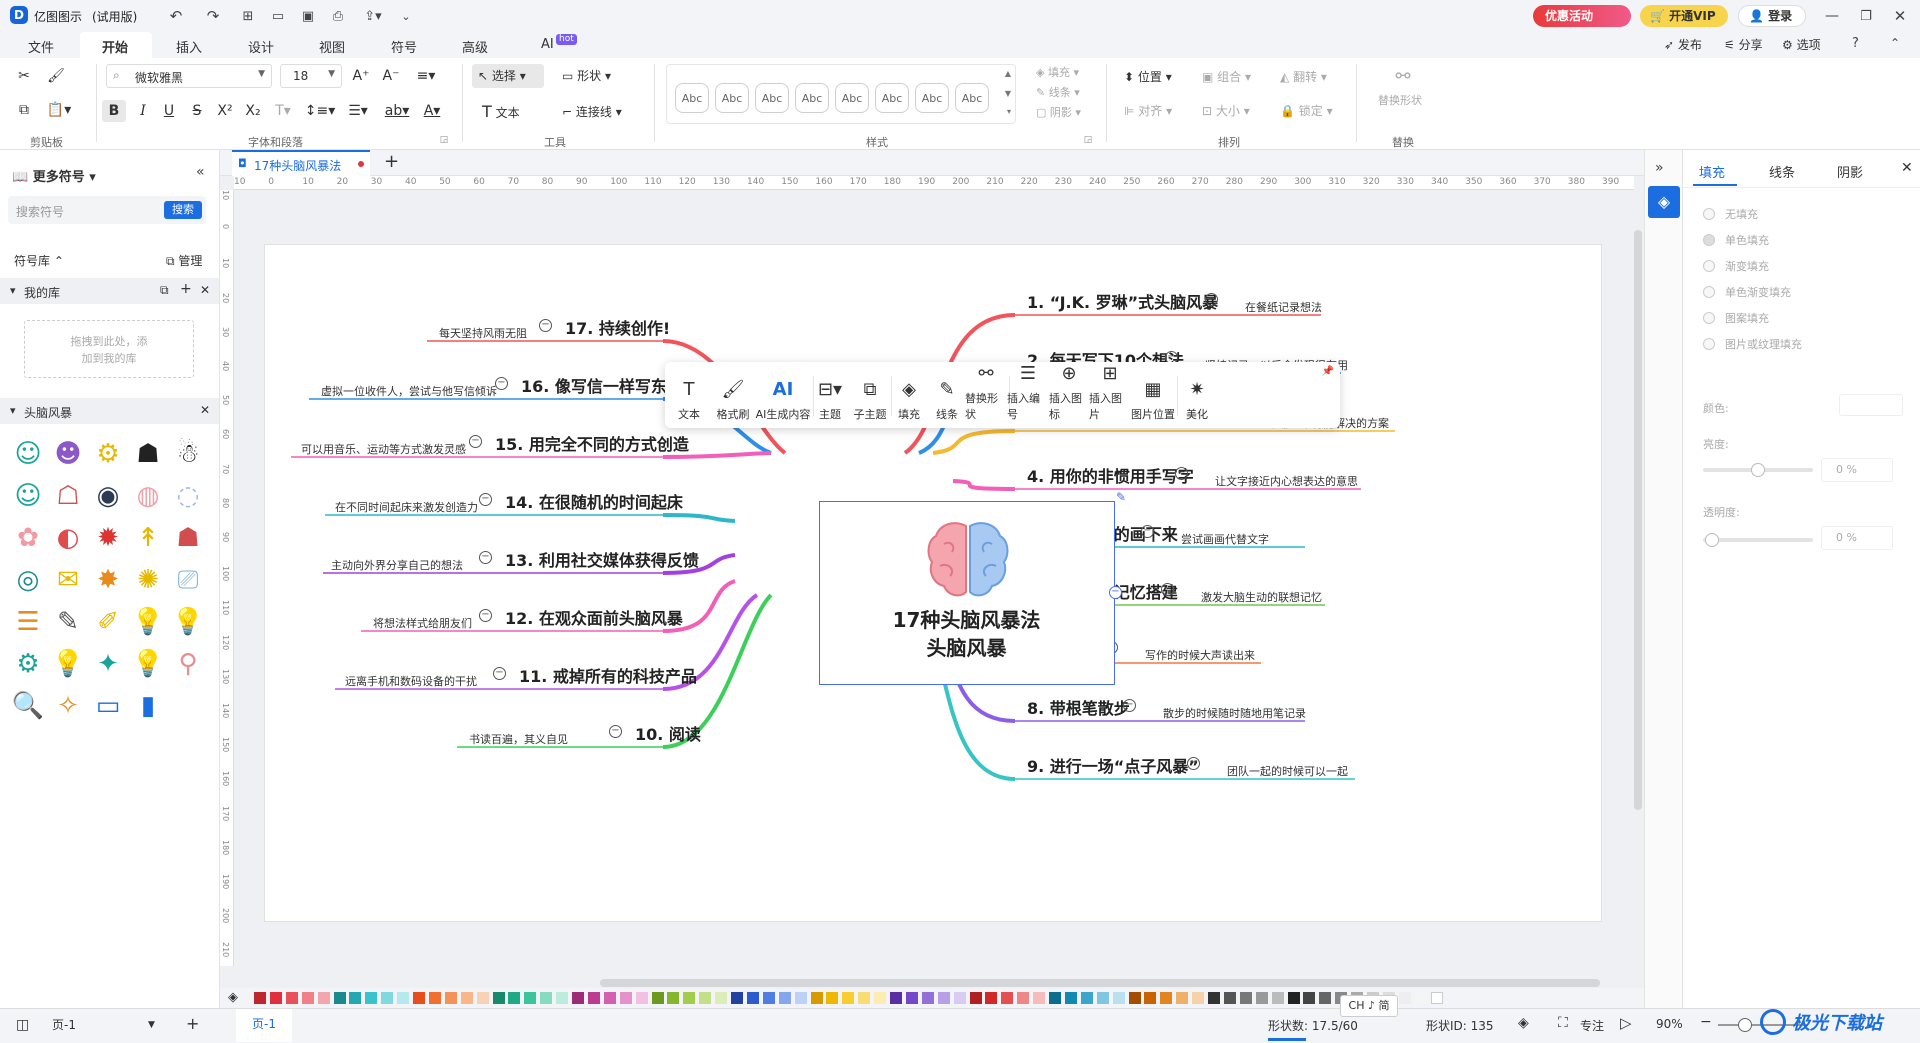 Image resolution: width=1920 pixels, height=1043 pixels. Describe the element at coordinates (397, 111) in the screenshot. I see `highlight-icon: ab▾` at that location.